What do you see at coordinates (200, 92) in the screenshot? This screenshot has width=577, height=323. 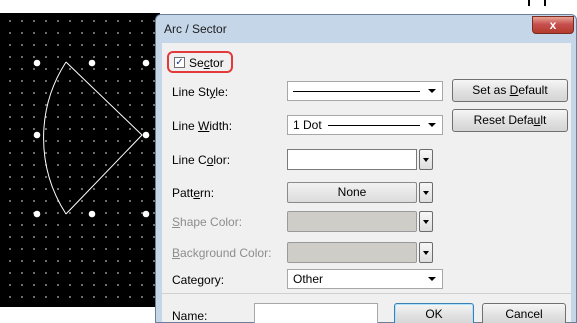 I see `line-style-label: Line Style:` at bounding box center [200, 92].